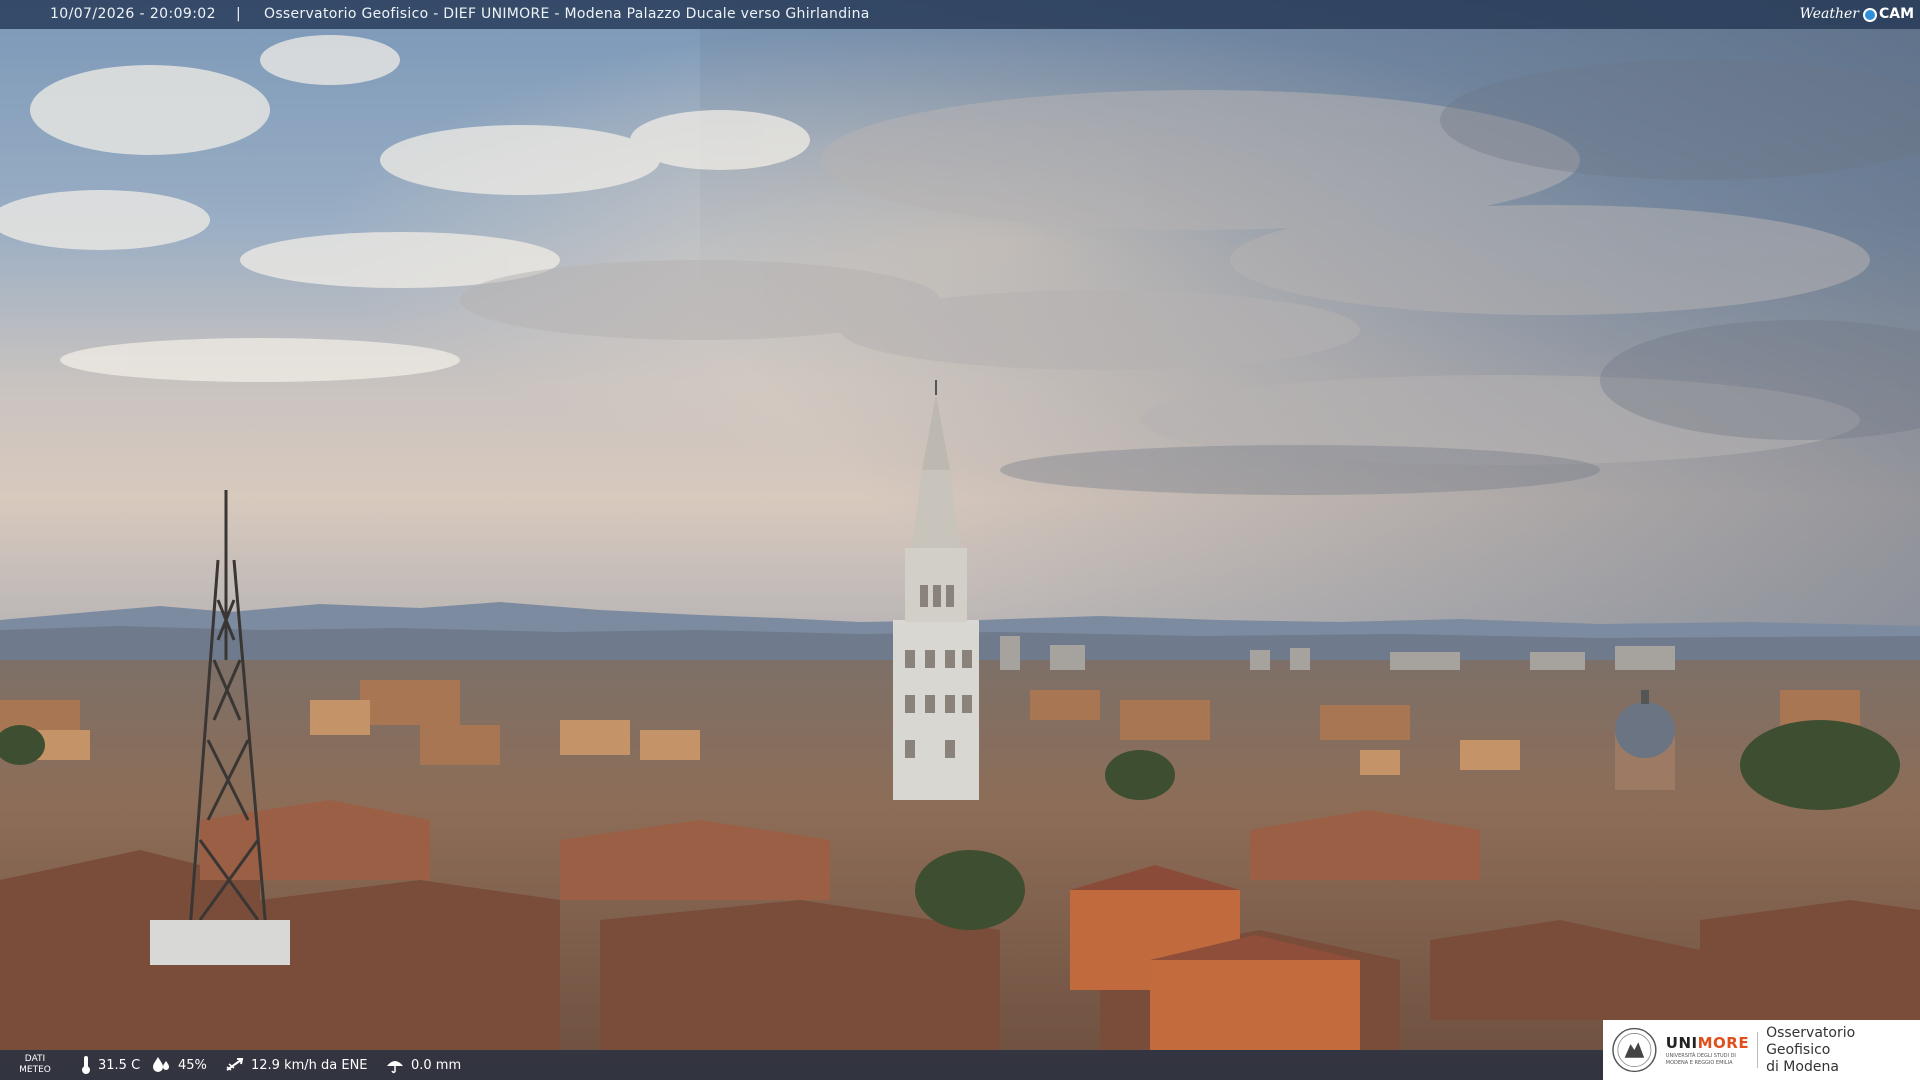  Describe the element at coordinates (161, 1064) in the screenshot. I see `humidity-drop-icon` at that location.